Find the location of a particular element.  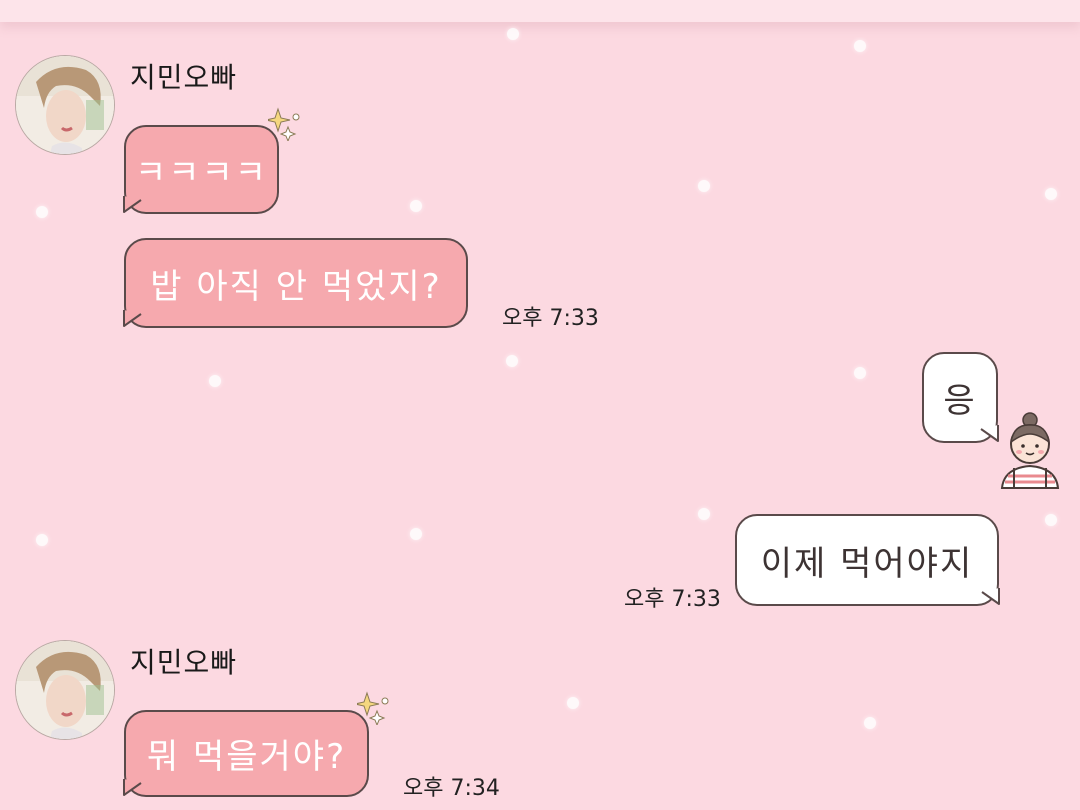

message-text: 응 is located at coordinates (960, 401).